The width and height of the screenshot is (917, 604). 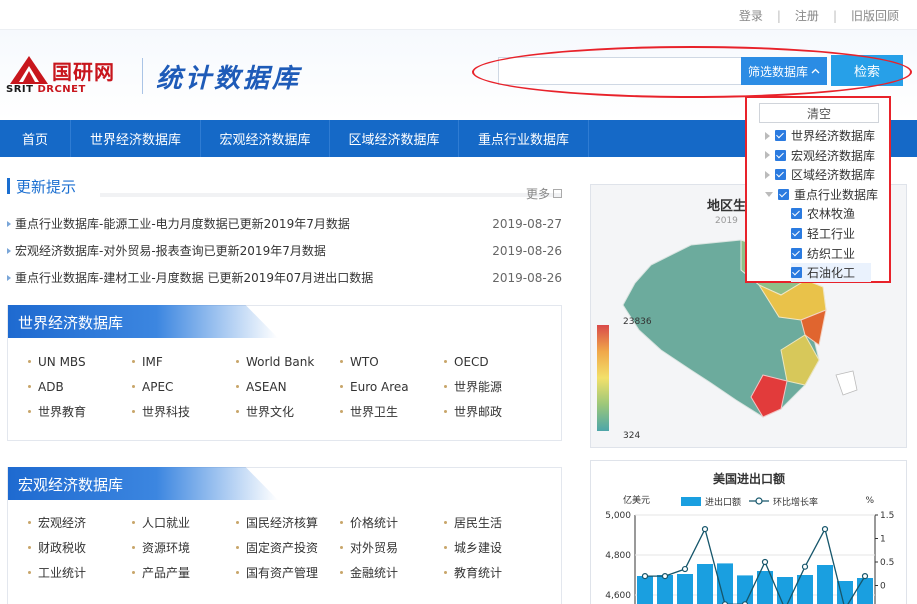 What do you see at coordinates (823, 233) in the screenshot?
I see `tree-leaf: 轻工行业` at bounding box center [823, 233].